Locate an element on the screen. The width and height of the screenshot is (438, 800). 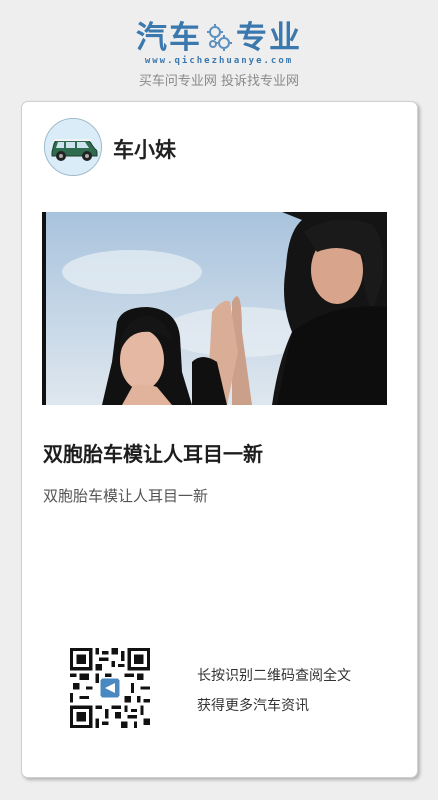
logo-text-left: 汽车 is located at coordinates (169, 38).